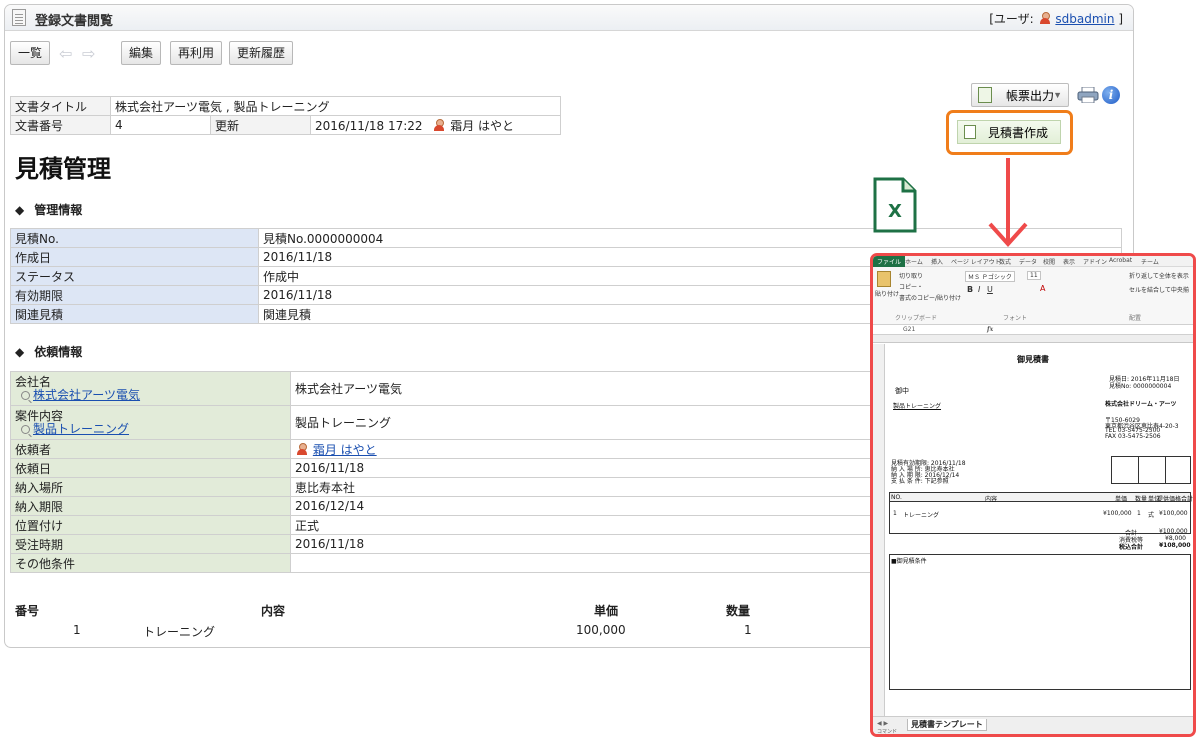 This screenshot has height=740, width=1200. I want to click on condition-line: 支 払 条 件: 下記参照, so click(920, 481).